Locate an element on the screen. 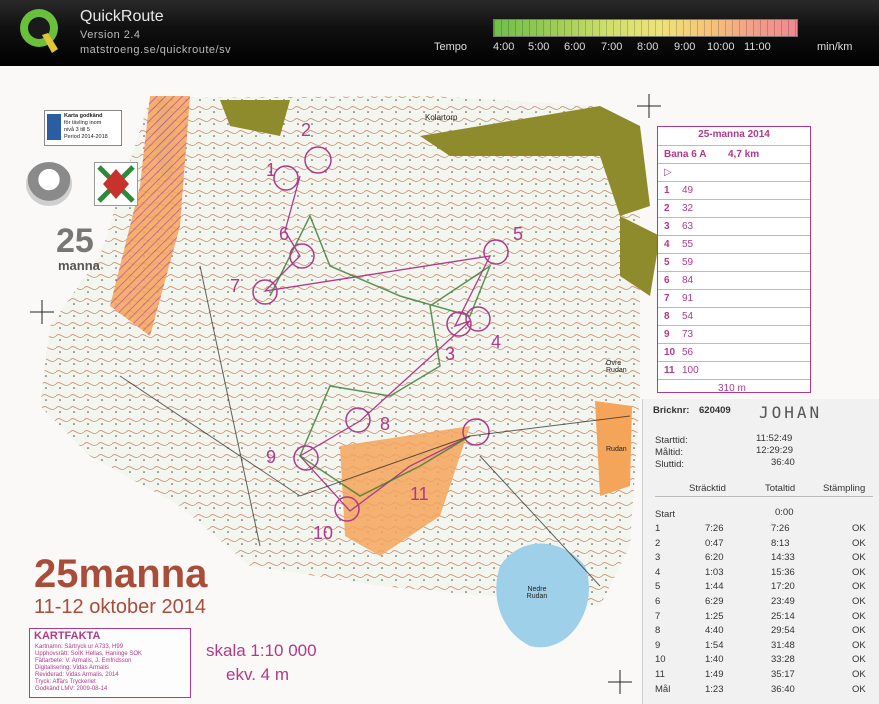  control-number: 9 is located at coordinates (667, 334).